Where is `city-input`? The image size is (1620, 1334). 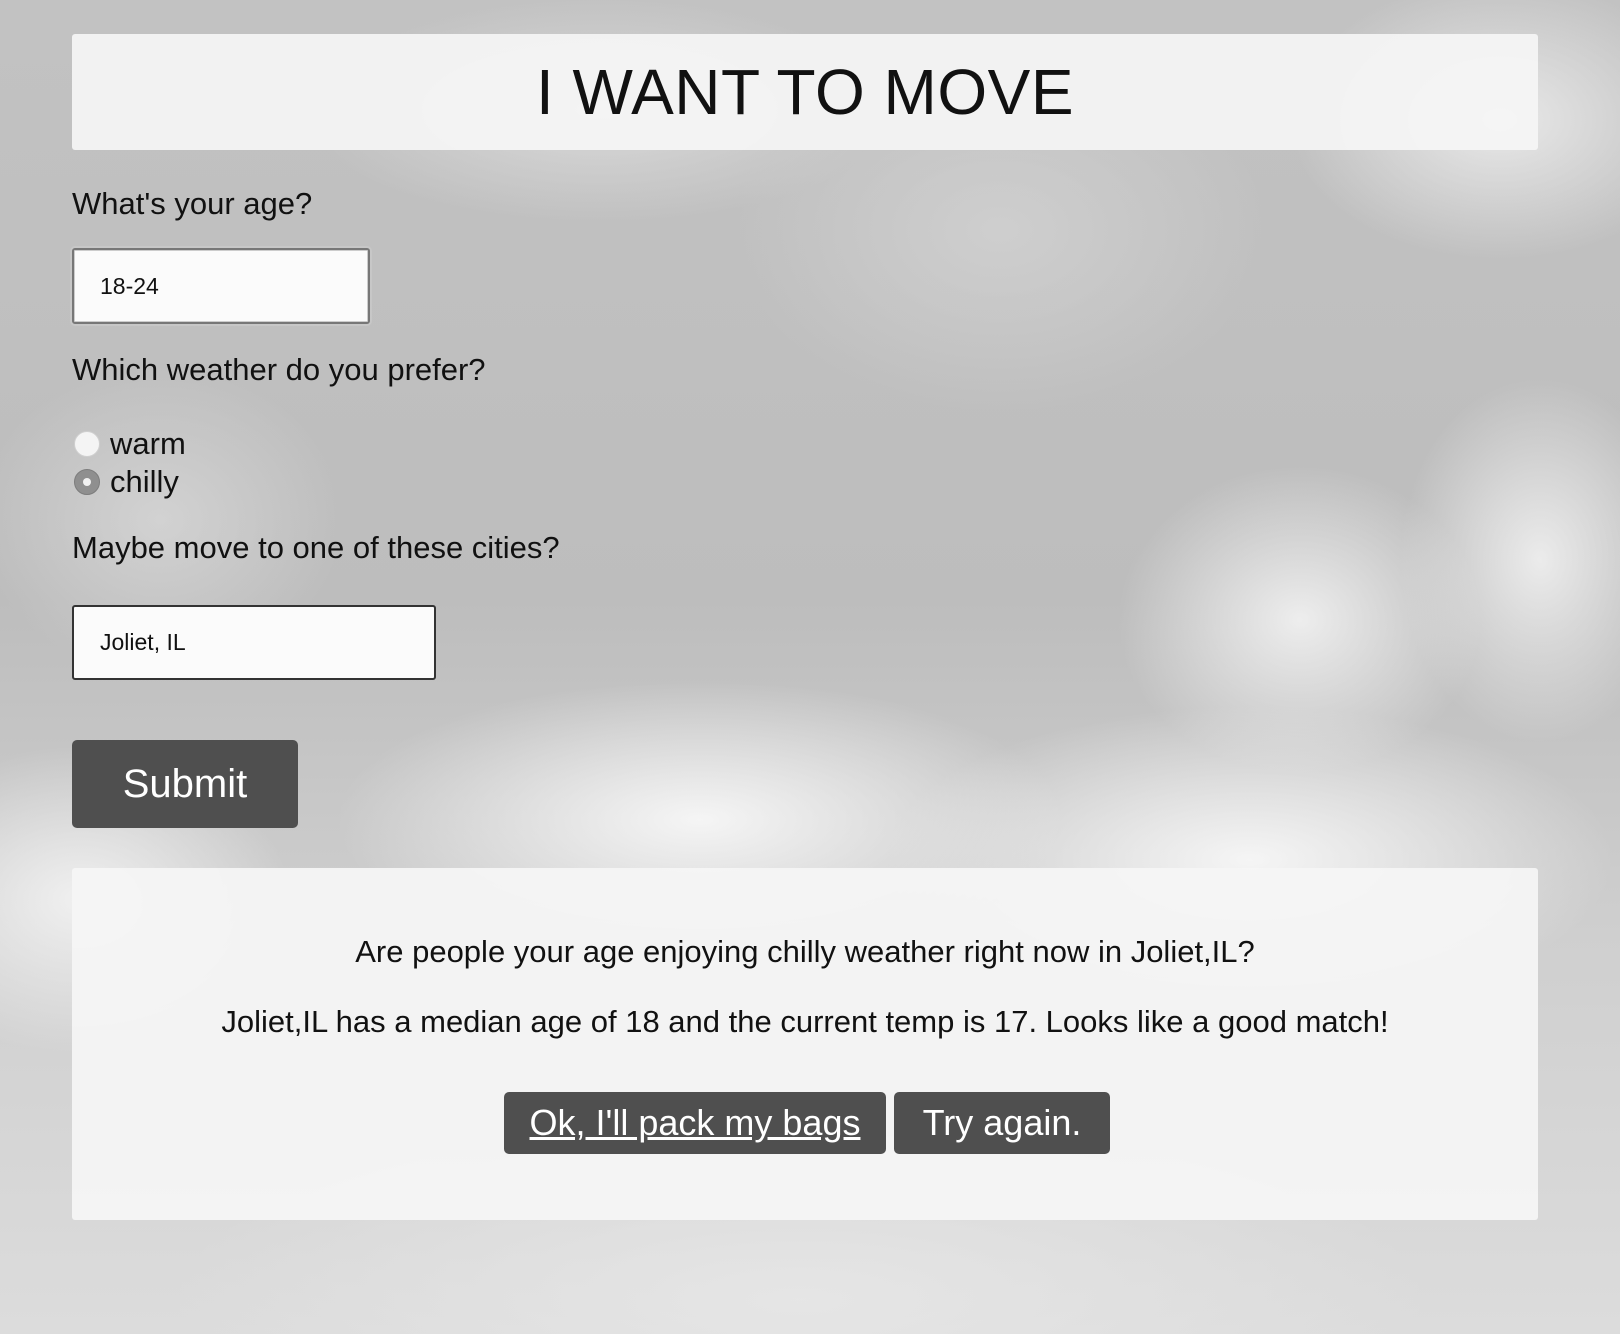
city-input is located at coordinates (254, 642).